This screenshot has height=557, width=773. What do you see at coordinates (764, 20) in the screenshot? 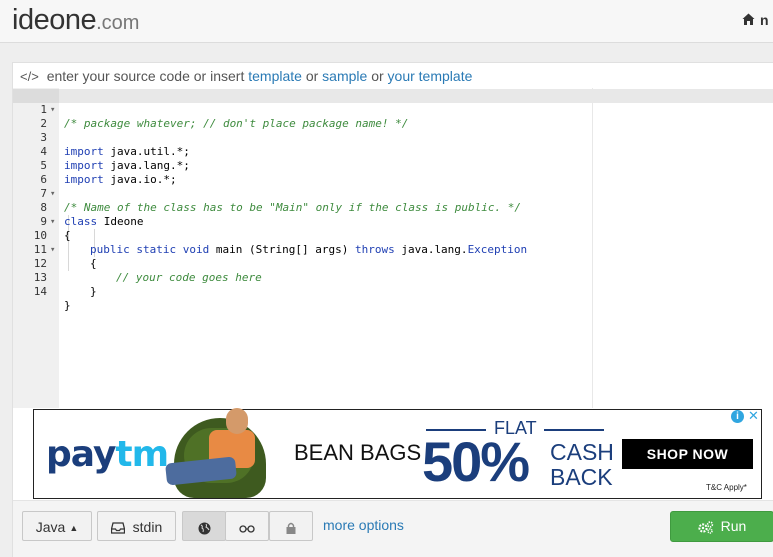
I see `home-label: n` at bounding box center [764, 20].